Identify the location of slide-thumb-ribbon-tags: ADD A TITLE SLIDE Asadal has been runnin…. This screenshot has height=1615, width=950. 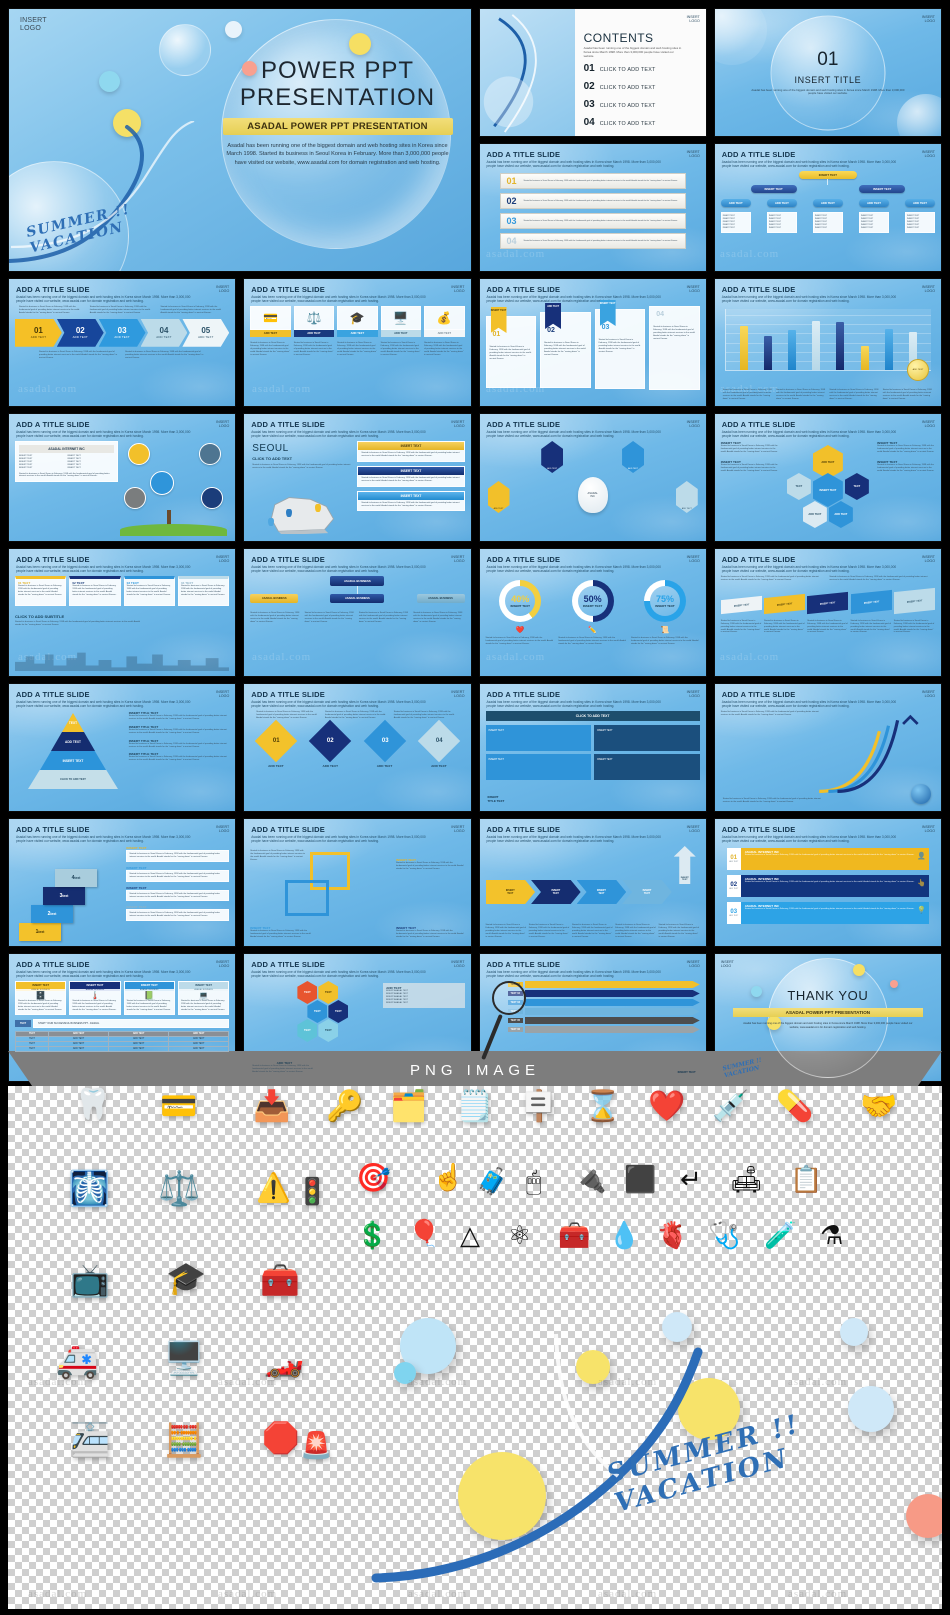
(827, 612).